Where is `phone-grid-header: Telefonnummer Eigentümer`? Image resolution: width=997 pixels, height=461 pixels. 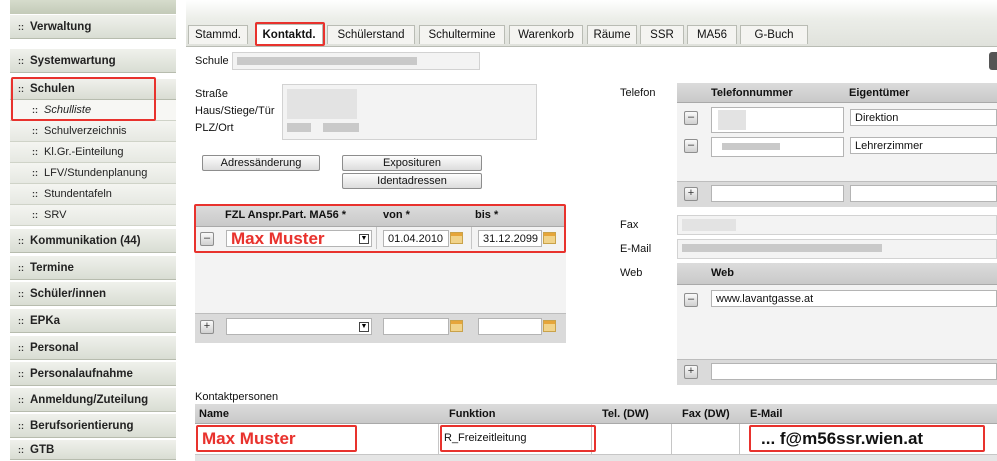 phone-grid-header: Telefonnummer Eigentümer is located at coordinates (837, 93).